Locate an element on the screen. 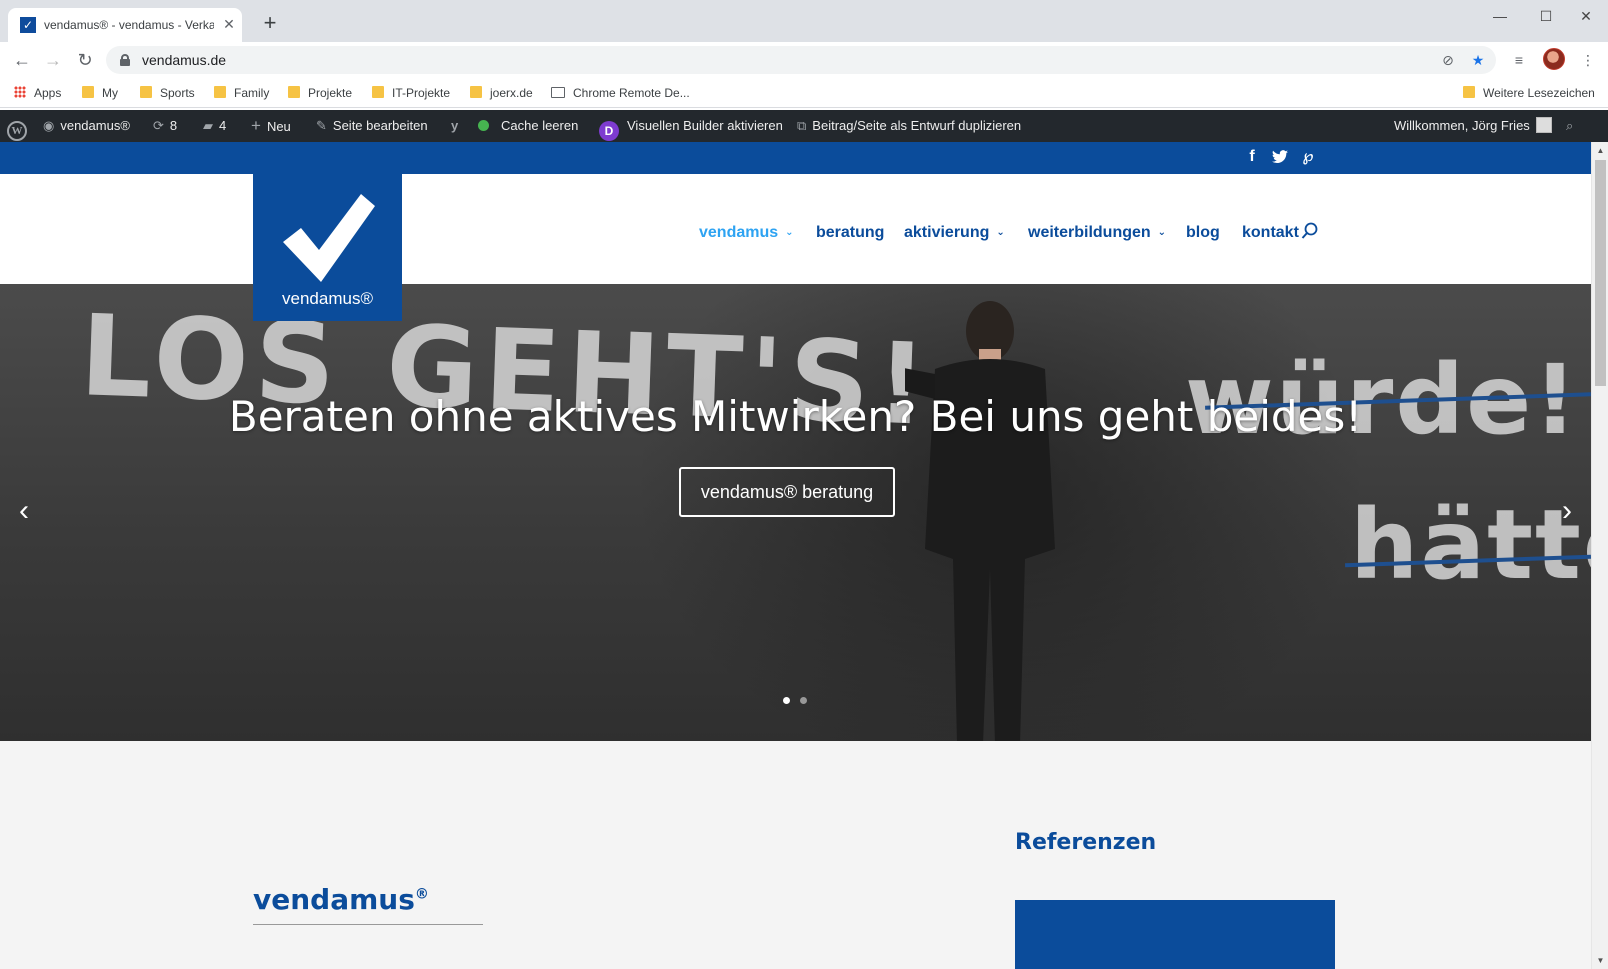  url-text: vendamus.de is located at coordinates (184, 60).